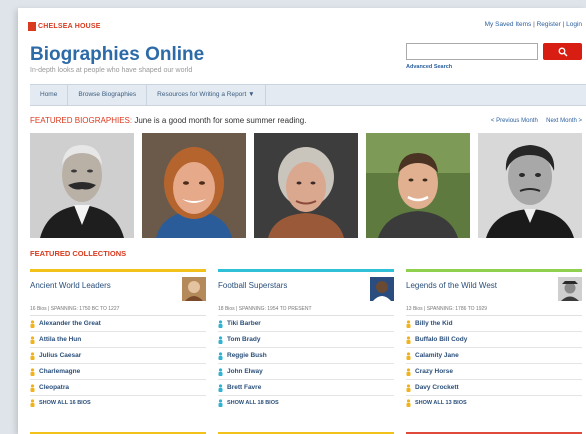 The image size is (586, 434). I want to click on biography-link: Reggie Bush, so click(247, 355).